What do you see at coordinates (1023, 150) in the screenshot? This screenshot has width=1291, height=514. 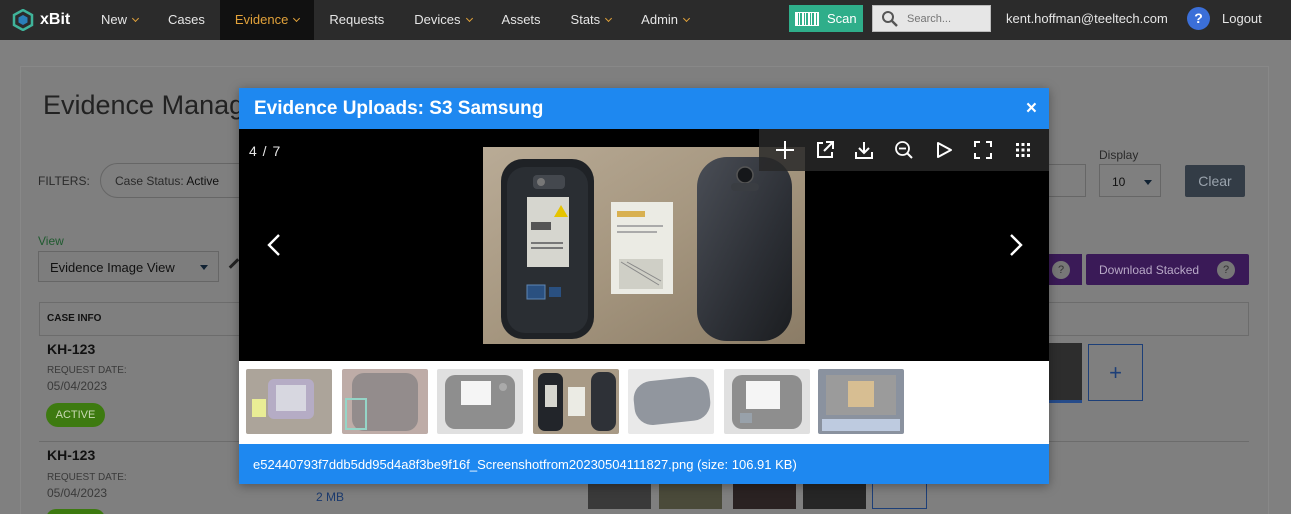 I see `thumbnails-grid-icon` at bounding box center [1023, 150].